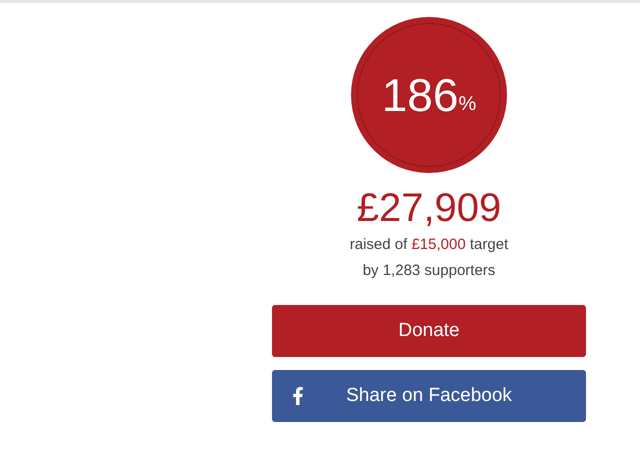 The width and height of the screenshot is (640, 453). Describe the element at coordinates (429, 396) in the screenshot. I see `share-button: Share on Facebook` at that location.